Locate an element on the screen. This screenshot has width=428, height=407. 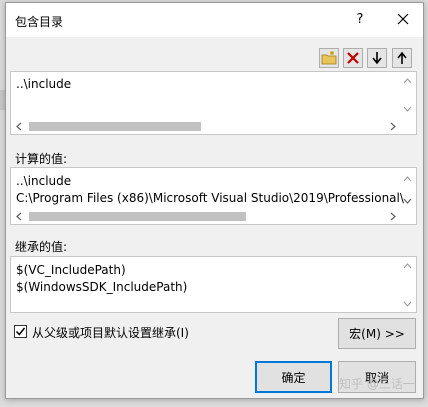
close-button is located at coordinates (403, 19).